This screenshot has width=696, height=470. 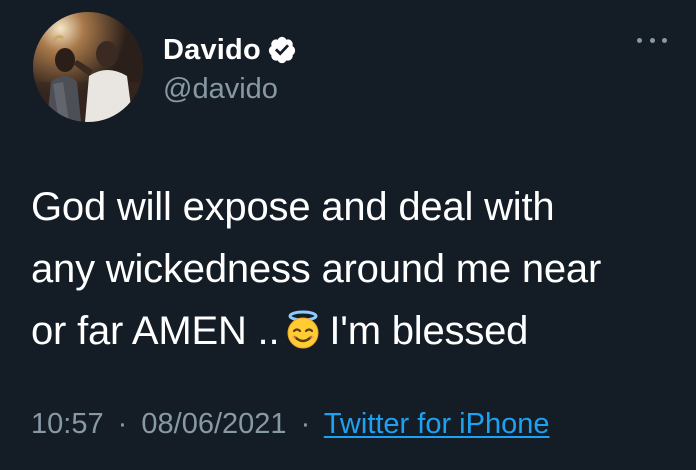 I want to click on user-handle: @davido, so click(x=220, y=89).